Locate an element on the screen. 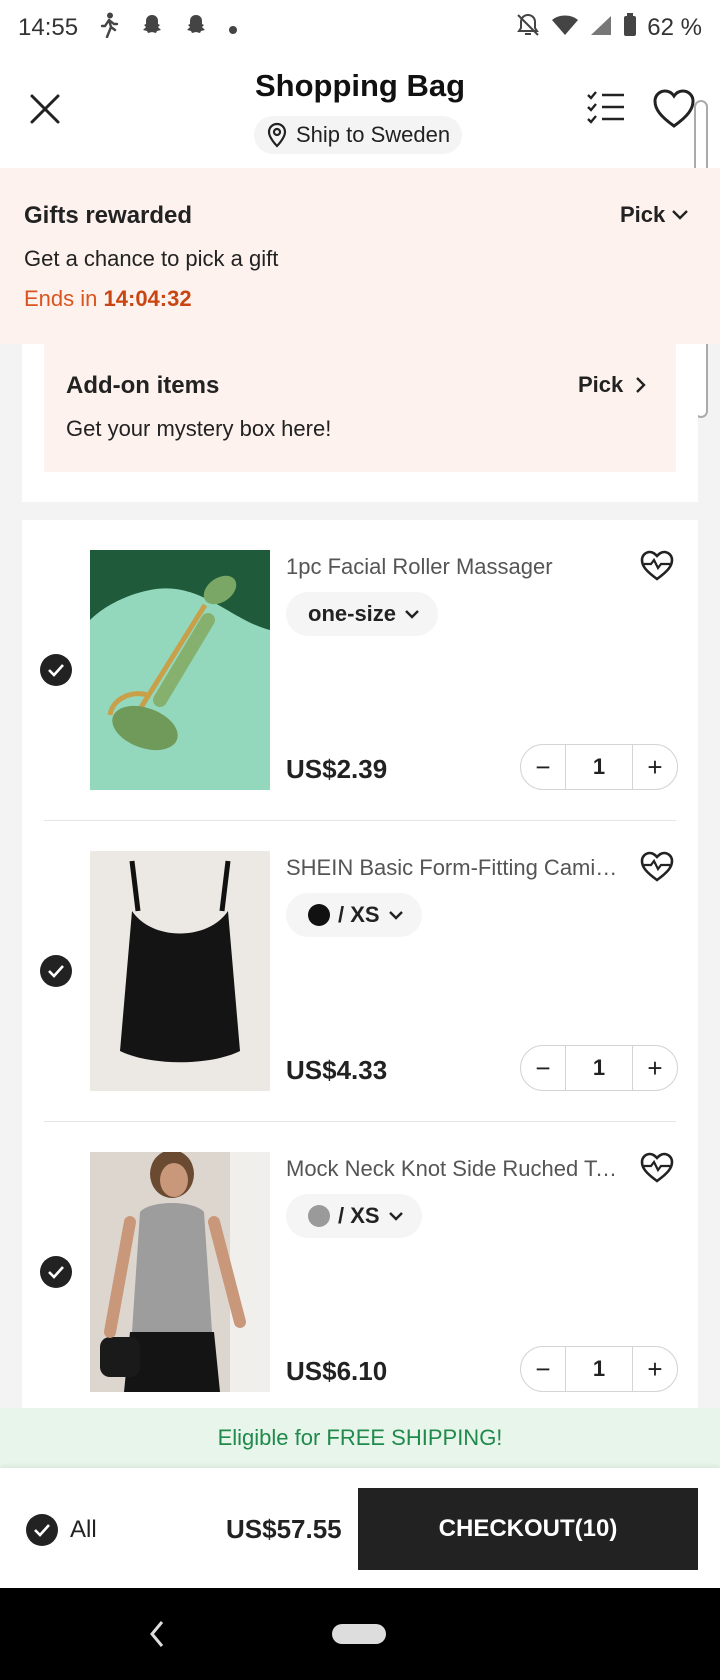 The image size is (720, 1680). walking-icon is located at coordinates (109, 28).